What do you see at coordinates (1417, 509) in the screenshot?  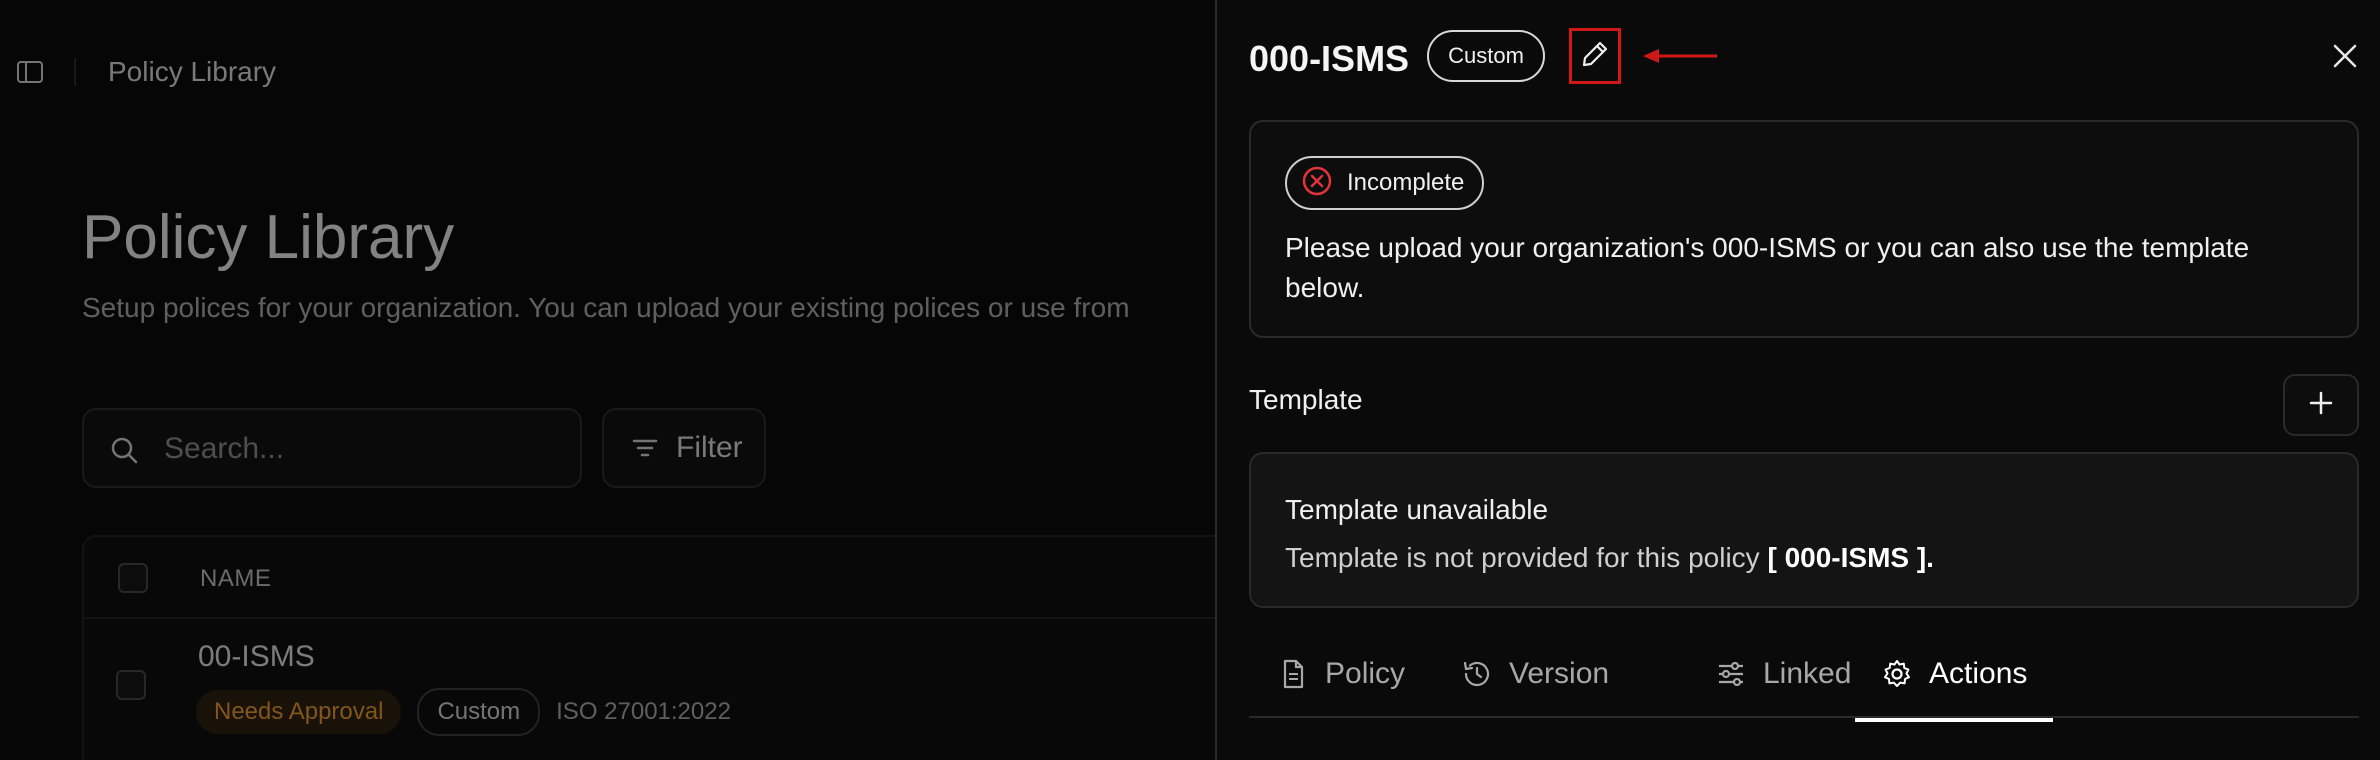 I see `template-card-title: Template unavailable` at bounding box center [1417, 509].